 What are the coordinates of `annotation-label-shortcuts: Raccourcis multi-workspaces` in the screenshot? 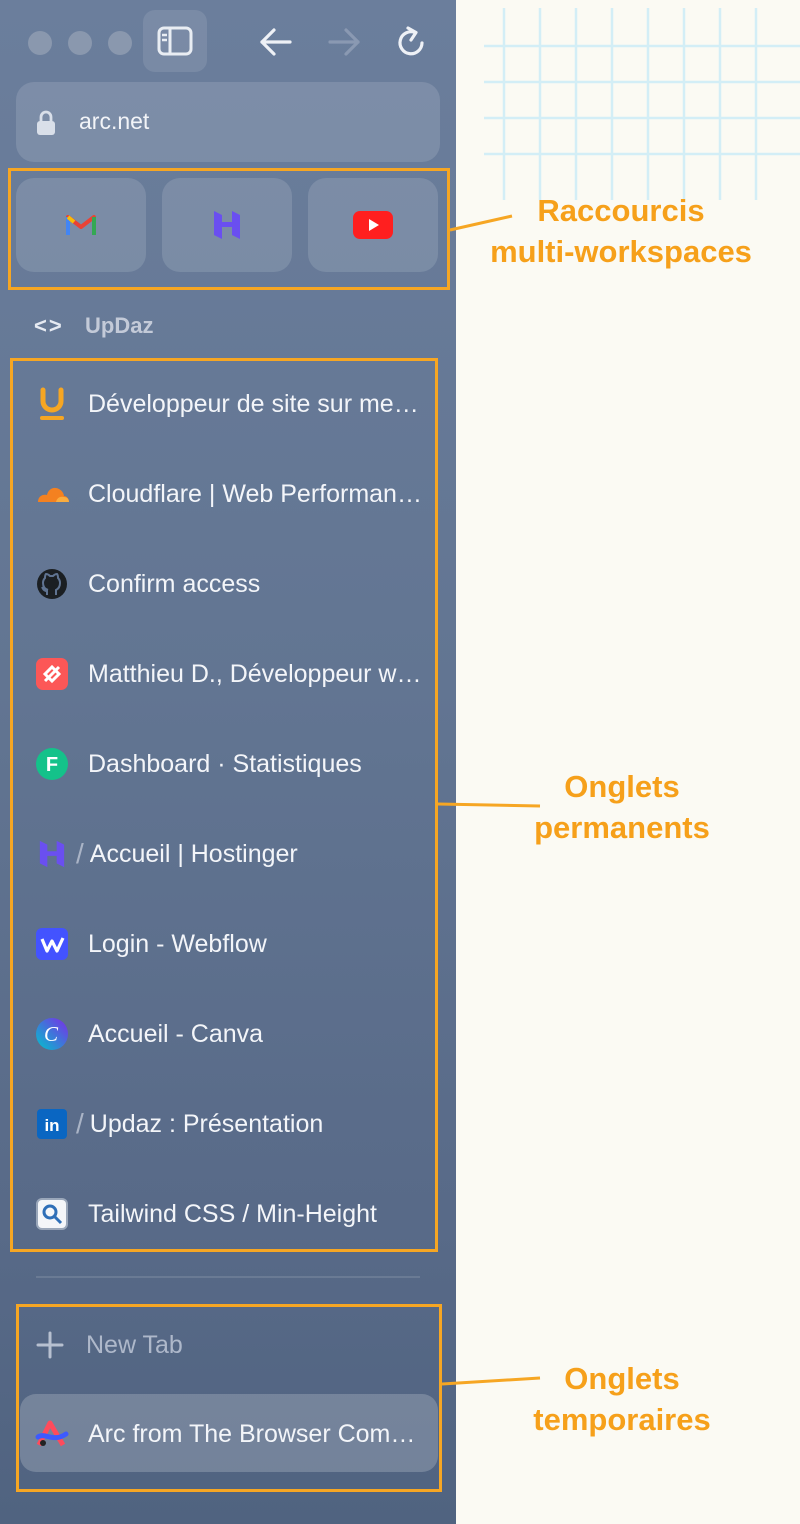 It's located at (621, 231).